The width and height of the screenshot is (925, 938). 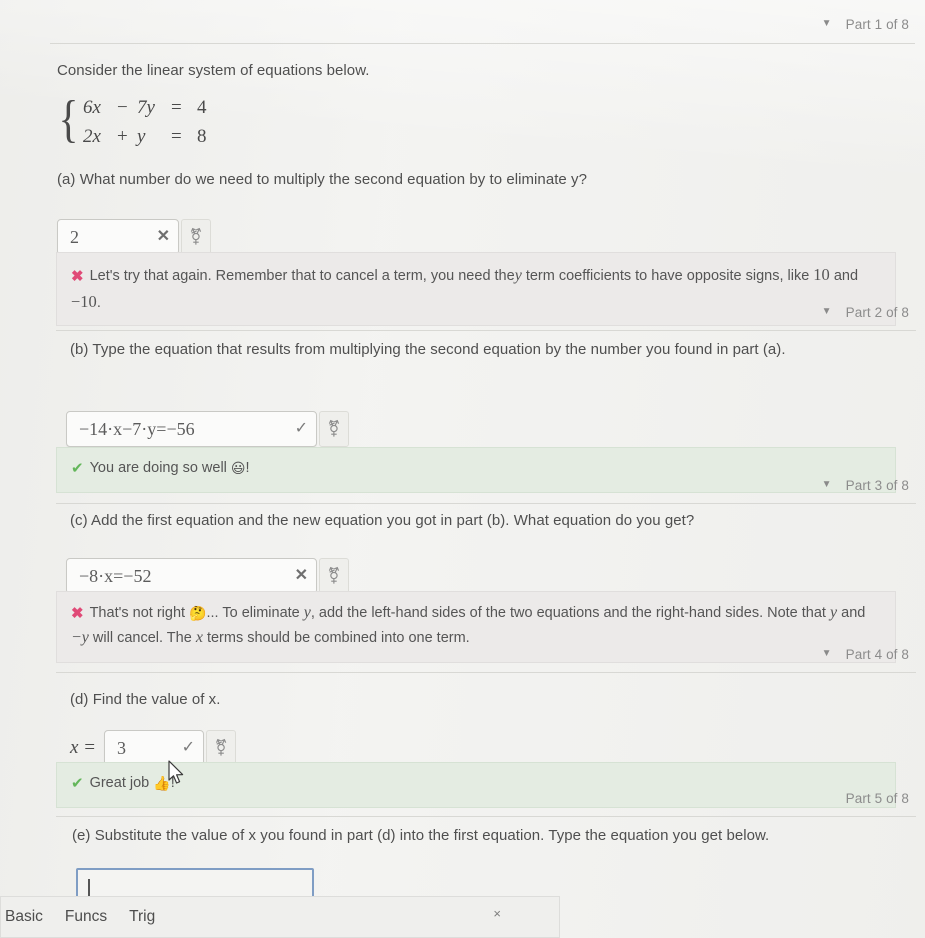 What do you see at coordinates (307, 612) in the screenshot?
I see `feedback-c-var-1: y` at bounding box center [307, 612].